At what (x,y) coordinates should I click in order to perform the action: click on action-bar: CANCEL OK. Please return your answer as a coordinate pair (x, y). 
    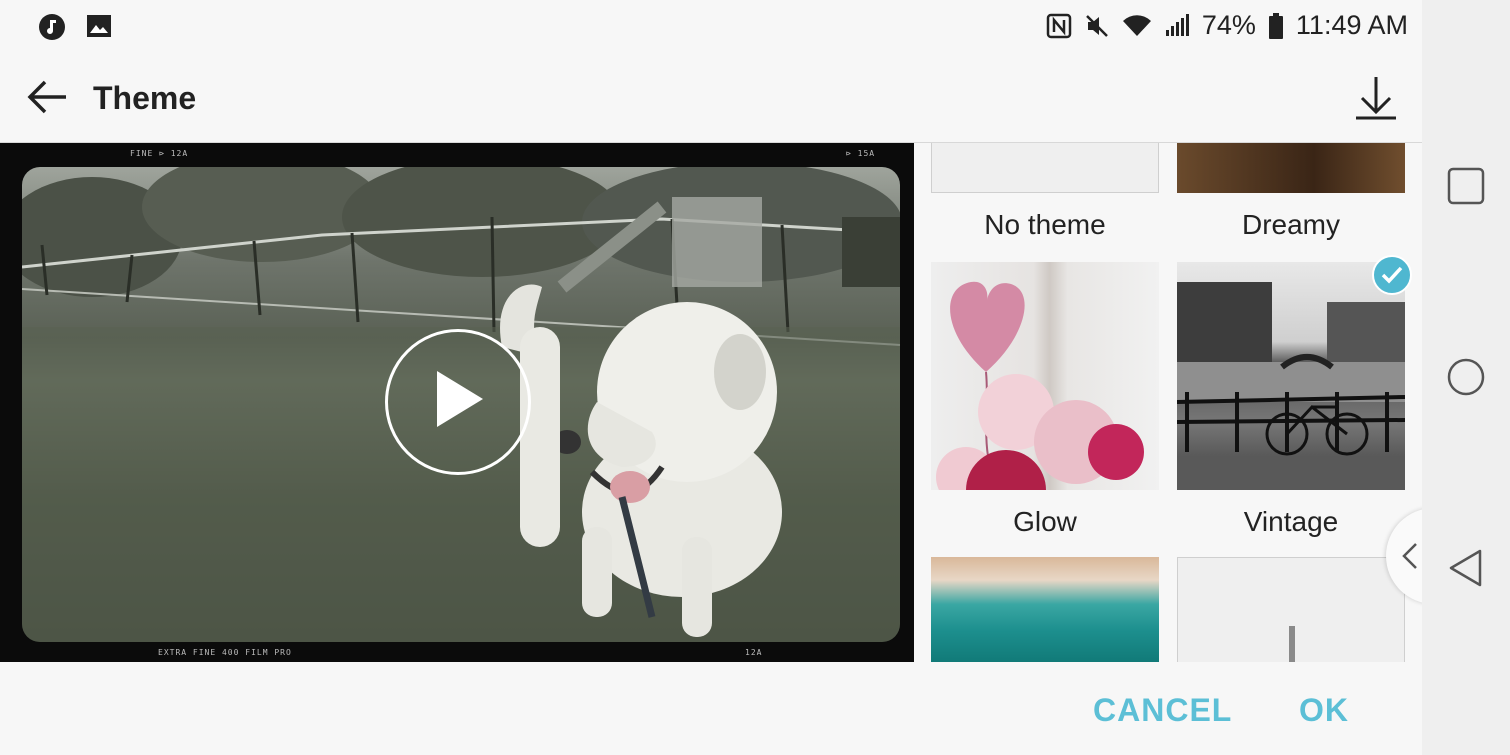
    Looking at the image, I should click on (711, 708).